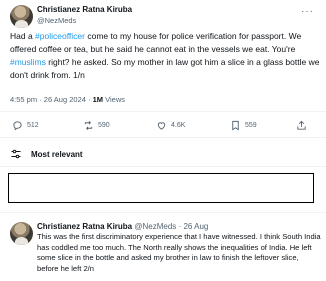  What do you see at coordinates (88, 125) in the screenshot?
I see `repost-icon` at bounding box center [88, 125].